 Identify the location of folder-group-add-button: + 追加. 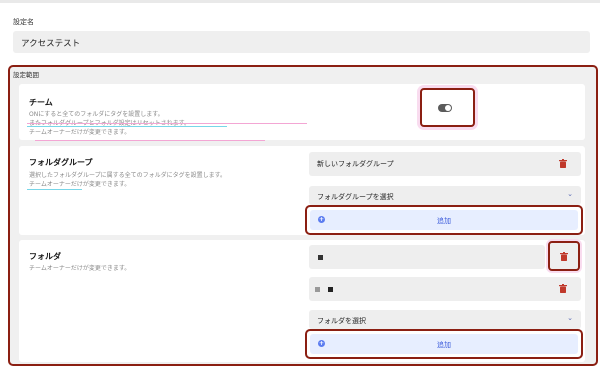
(444, 220).